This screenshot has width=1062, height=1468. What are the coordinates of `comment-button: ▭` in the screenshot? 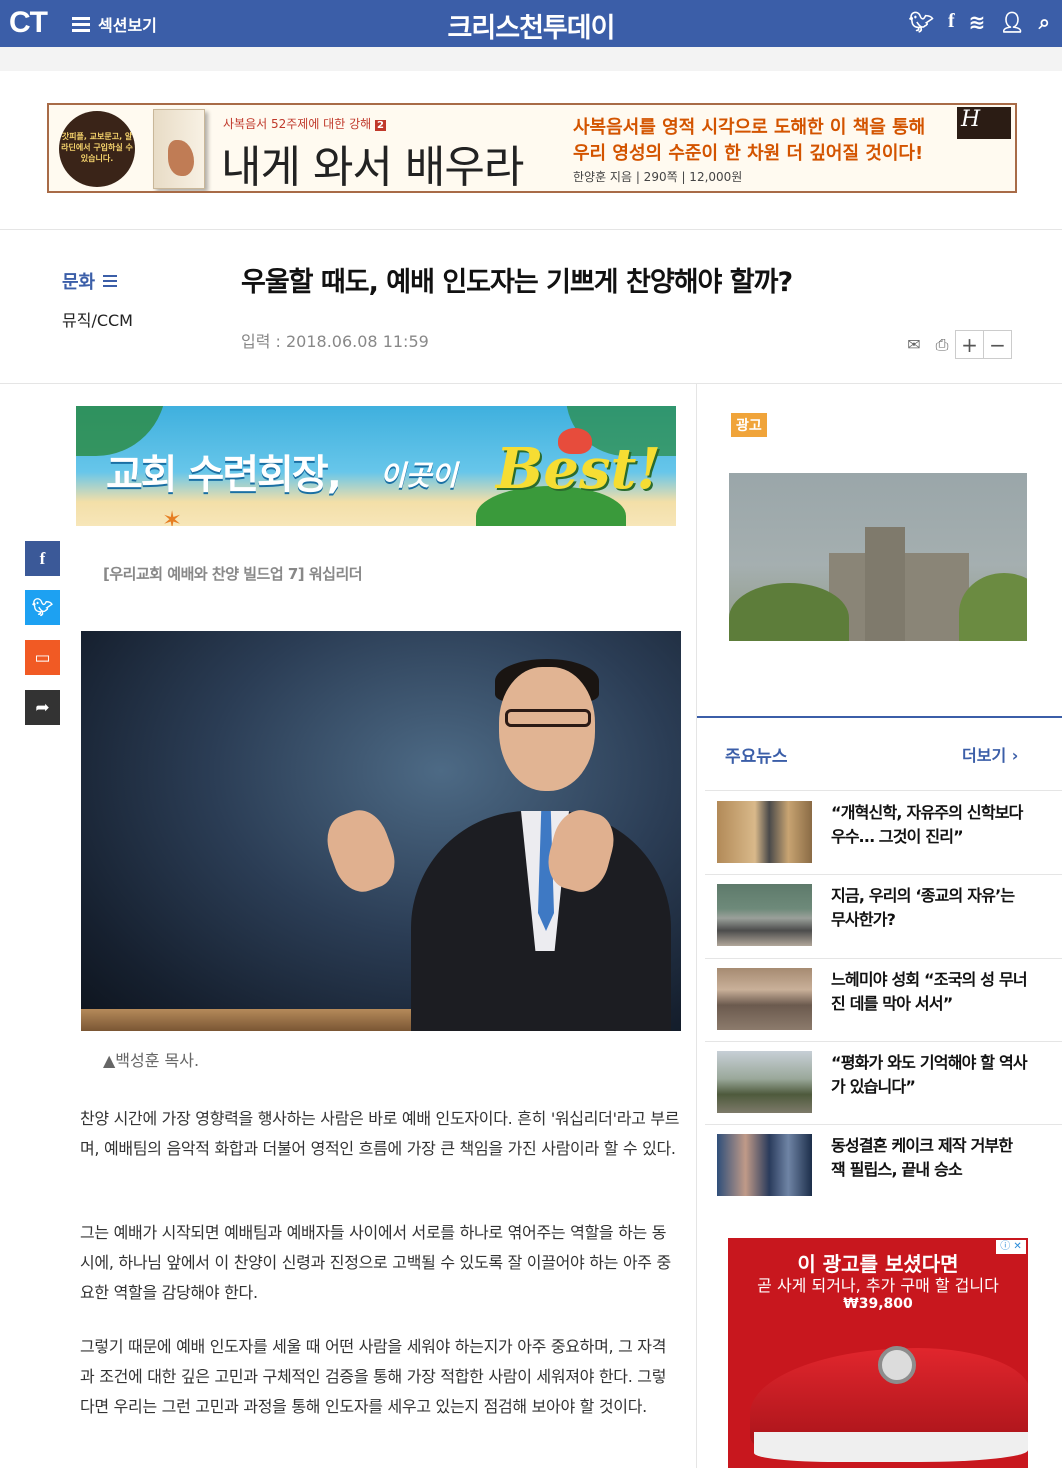 It's located at (42, 657).